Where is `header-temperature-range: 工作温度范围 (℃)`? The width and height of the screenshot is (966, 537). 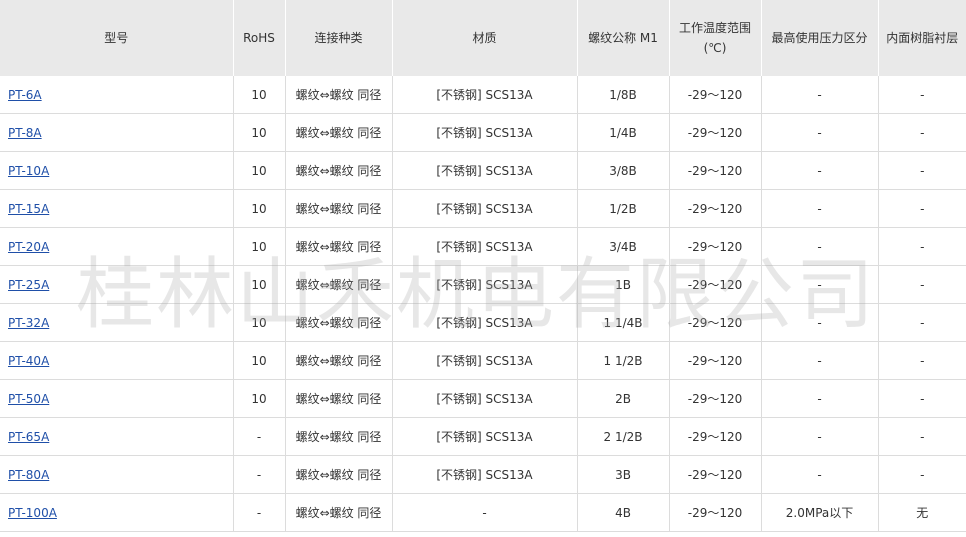
header-temperature-range: 工作温度范围 (℃) is located at coordinates (714, 38).